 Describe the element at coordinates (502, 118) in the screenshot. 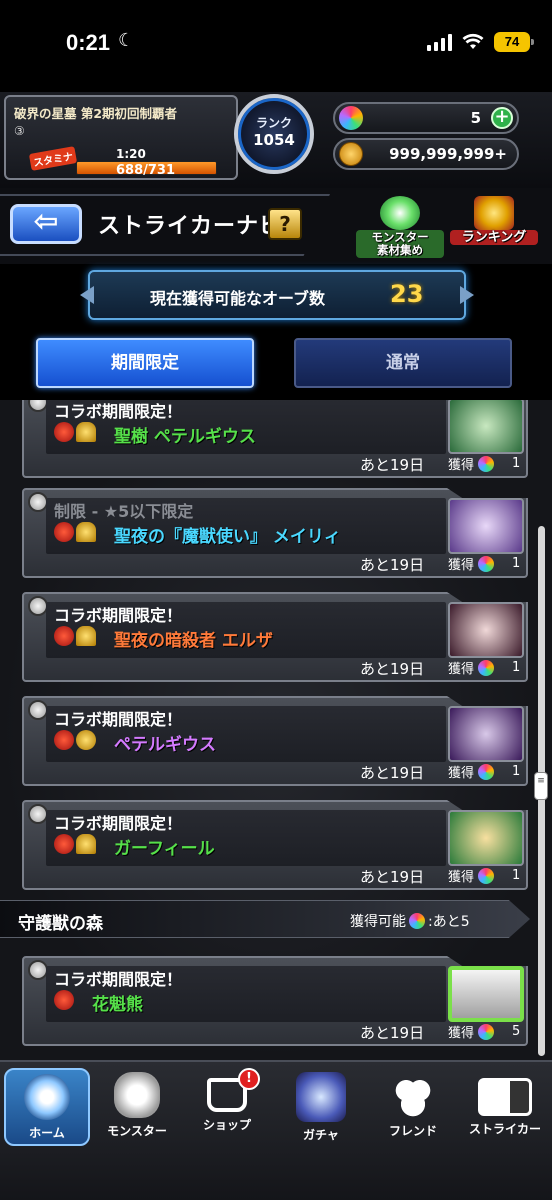

I see `buy-orbs-button: +` at that location.